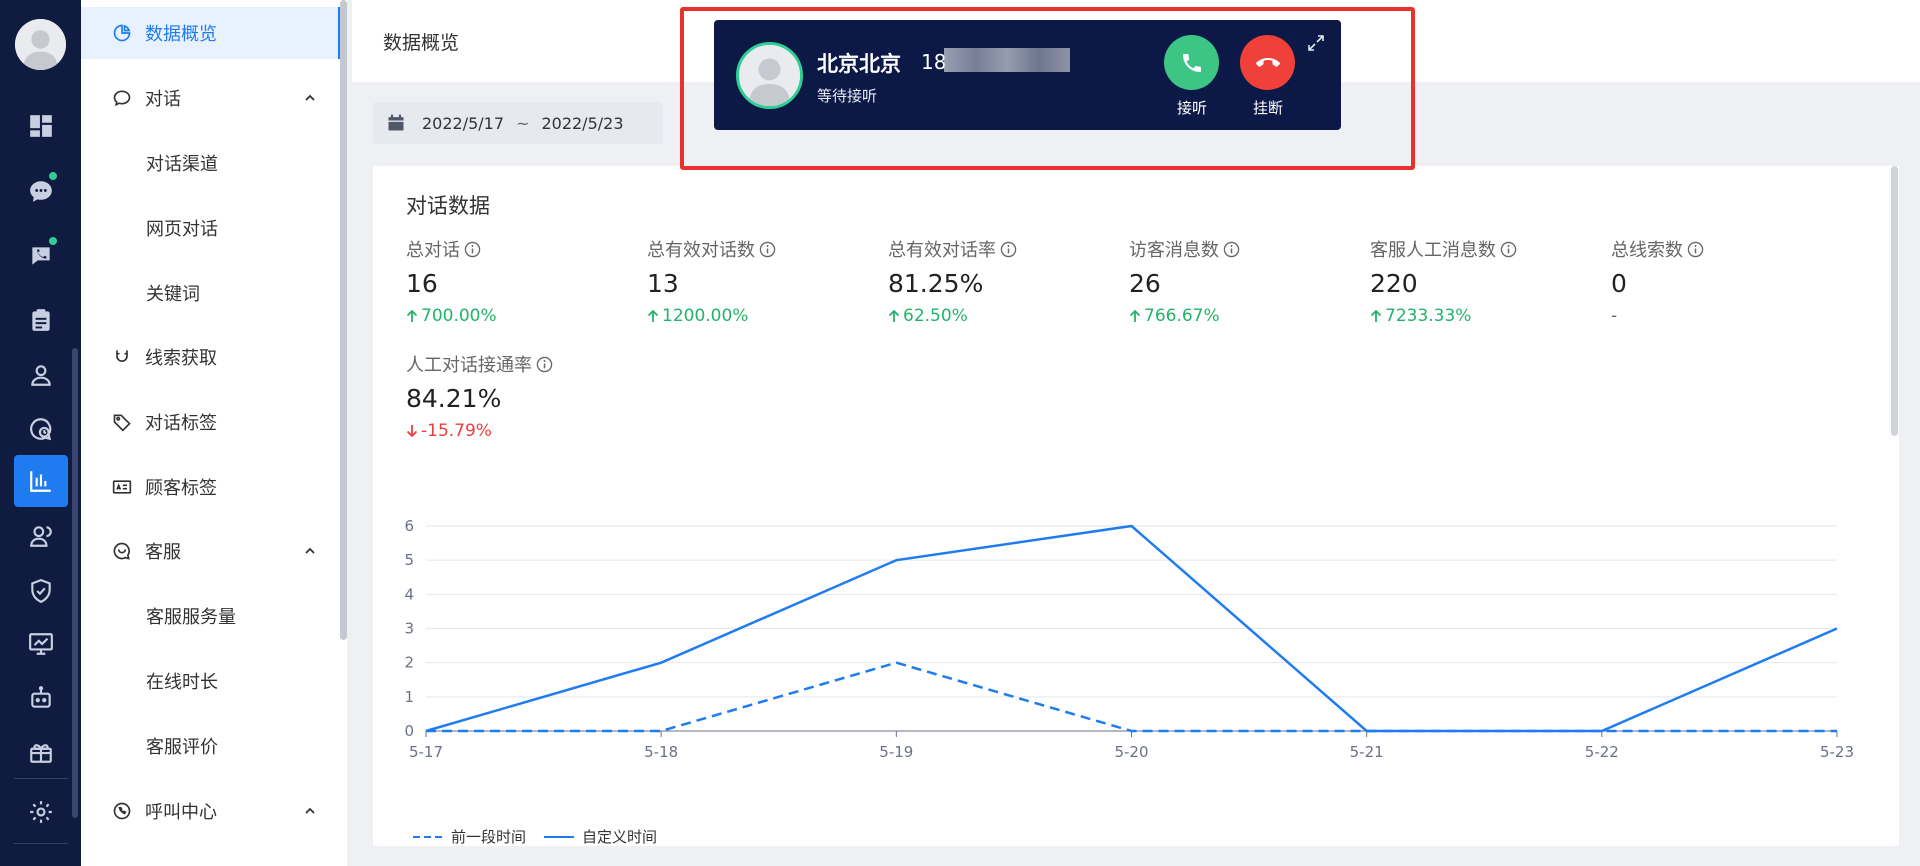  I want to click on x-tick-label: 5-22, so click(1602, 752).